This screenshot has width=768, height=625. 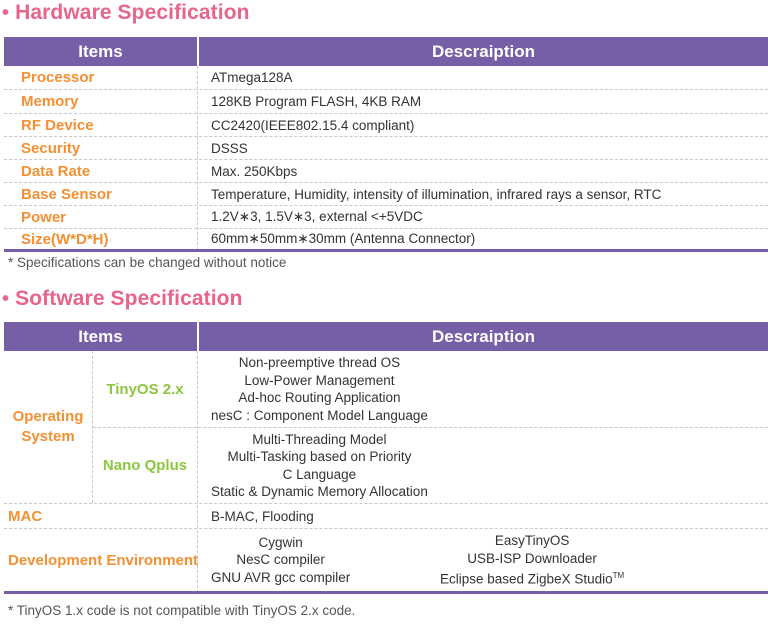 What do you see at coordinates (65, 239) in the screenshot?
I see `row-item: Size(W*D*H)` at bounding box center [65, 239].